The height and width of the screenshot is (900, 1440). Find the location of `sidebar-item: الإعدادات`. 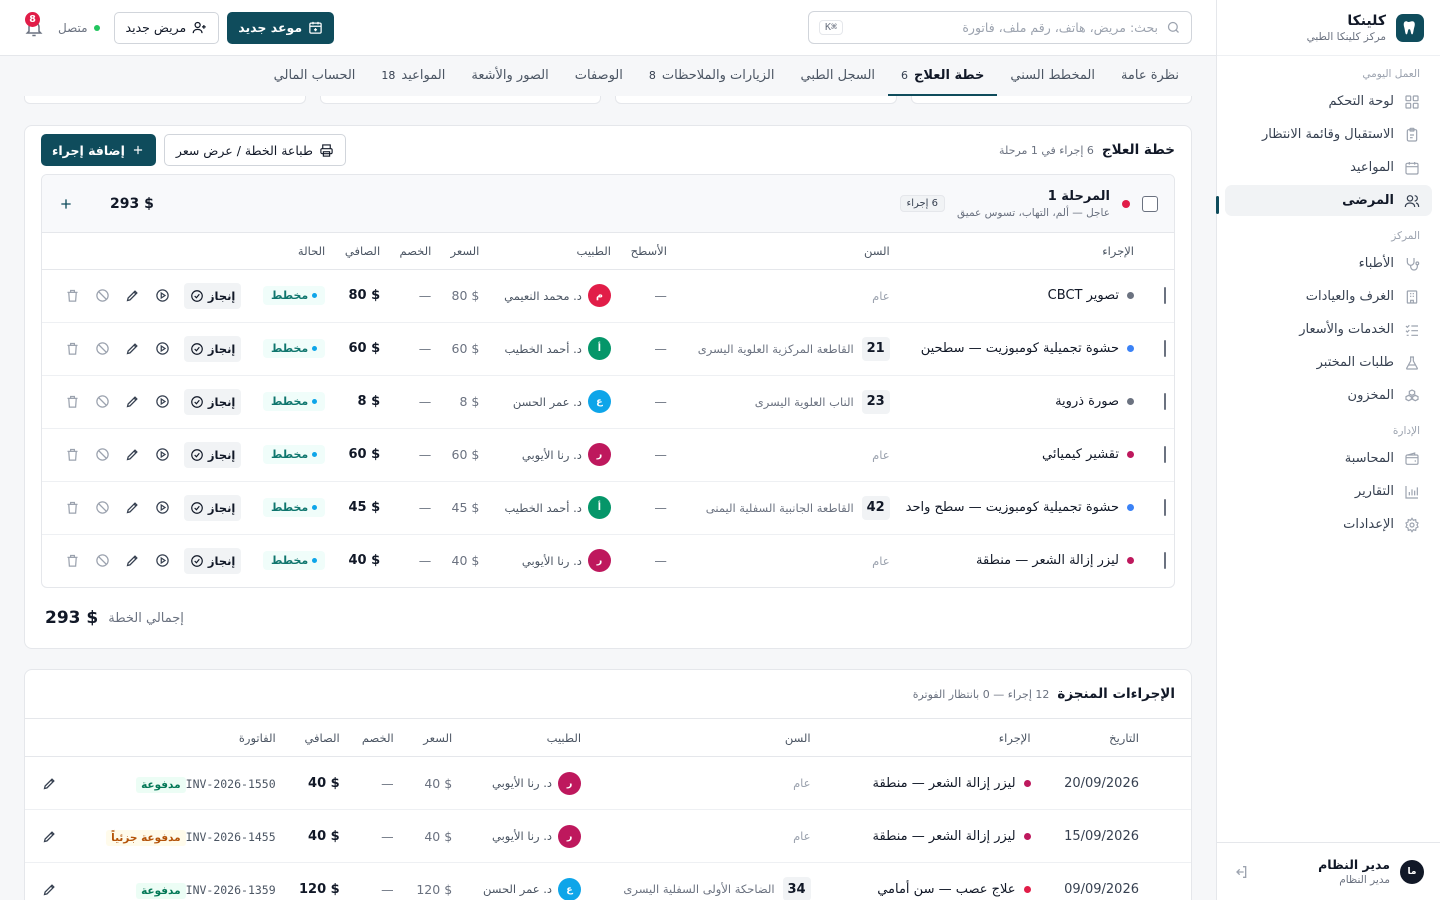

sidebar-item: الإعدادات is located at coordinates (1328, 524).